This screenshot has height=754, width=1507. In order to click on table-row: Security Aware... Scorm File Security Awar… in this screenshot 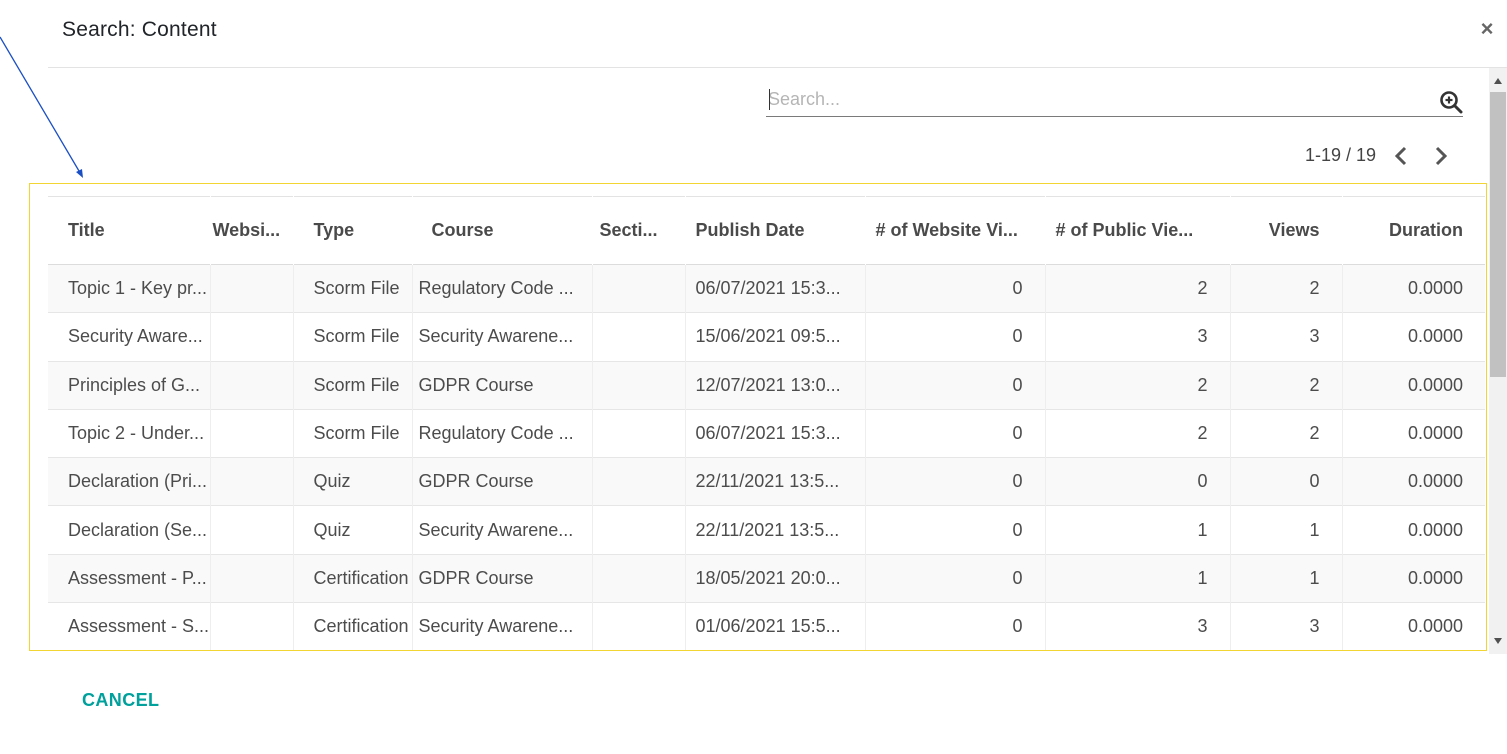, I will do `click(766, 337)`.